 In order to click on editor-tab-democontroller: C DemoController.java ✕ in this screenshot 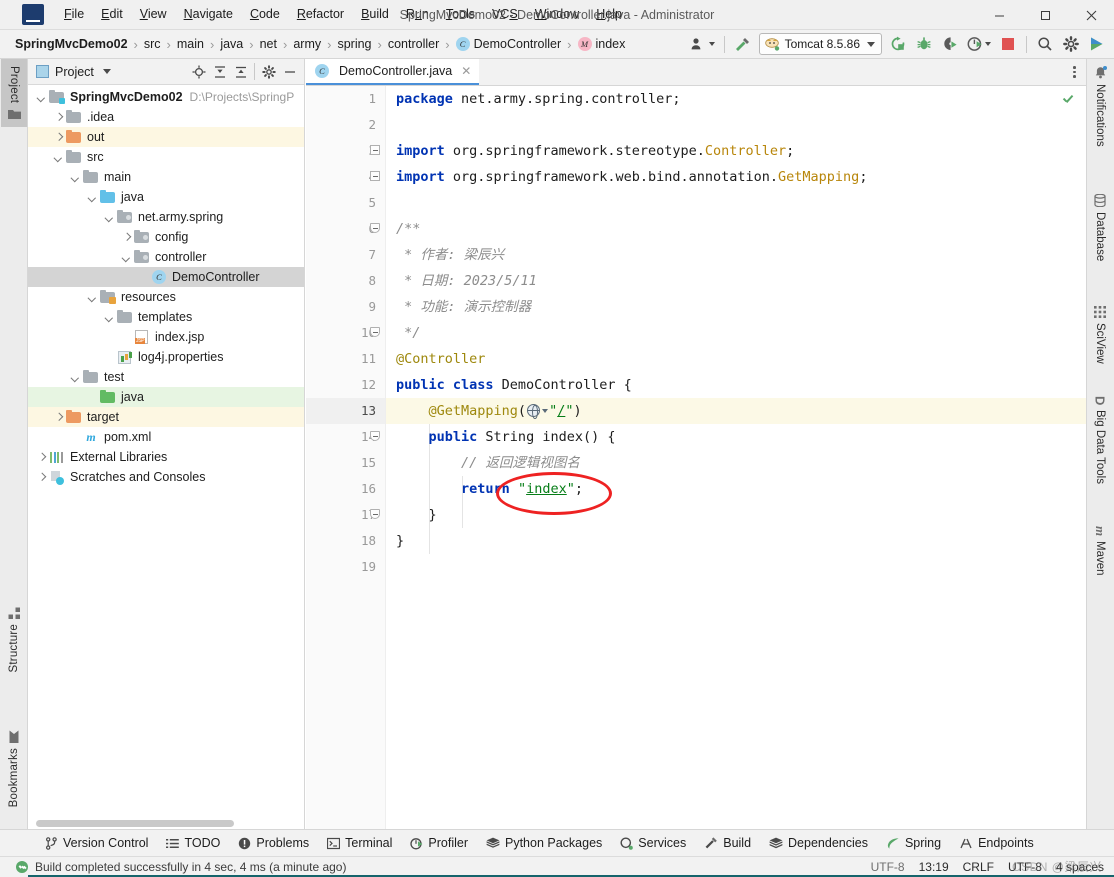, I will do `click(393, 72)`.